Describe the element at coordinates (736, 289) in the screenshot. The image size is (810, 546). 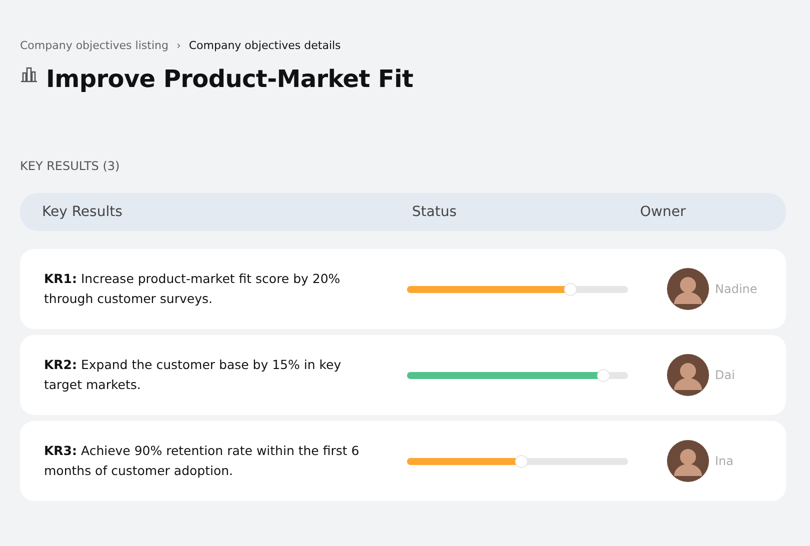
I see `owner-name: Nadine` at that location.